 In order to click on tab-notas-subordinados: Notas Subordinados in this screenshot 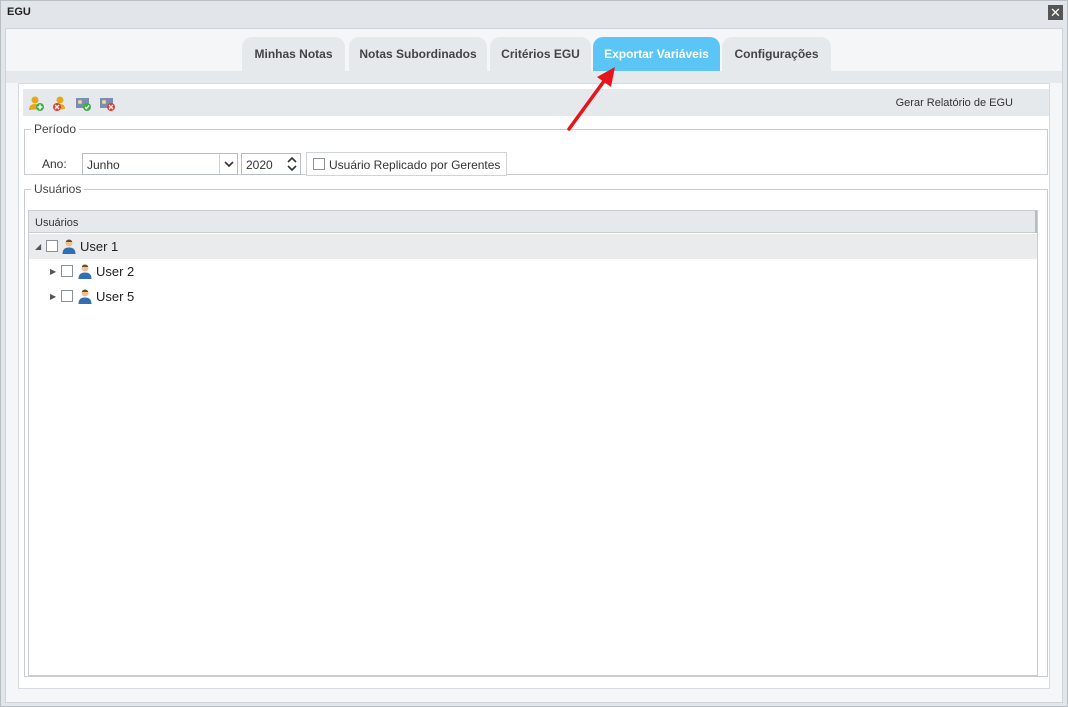, I will do `click(418, 54)`.